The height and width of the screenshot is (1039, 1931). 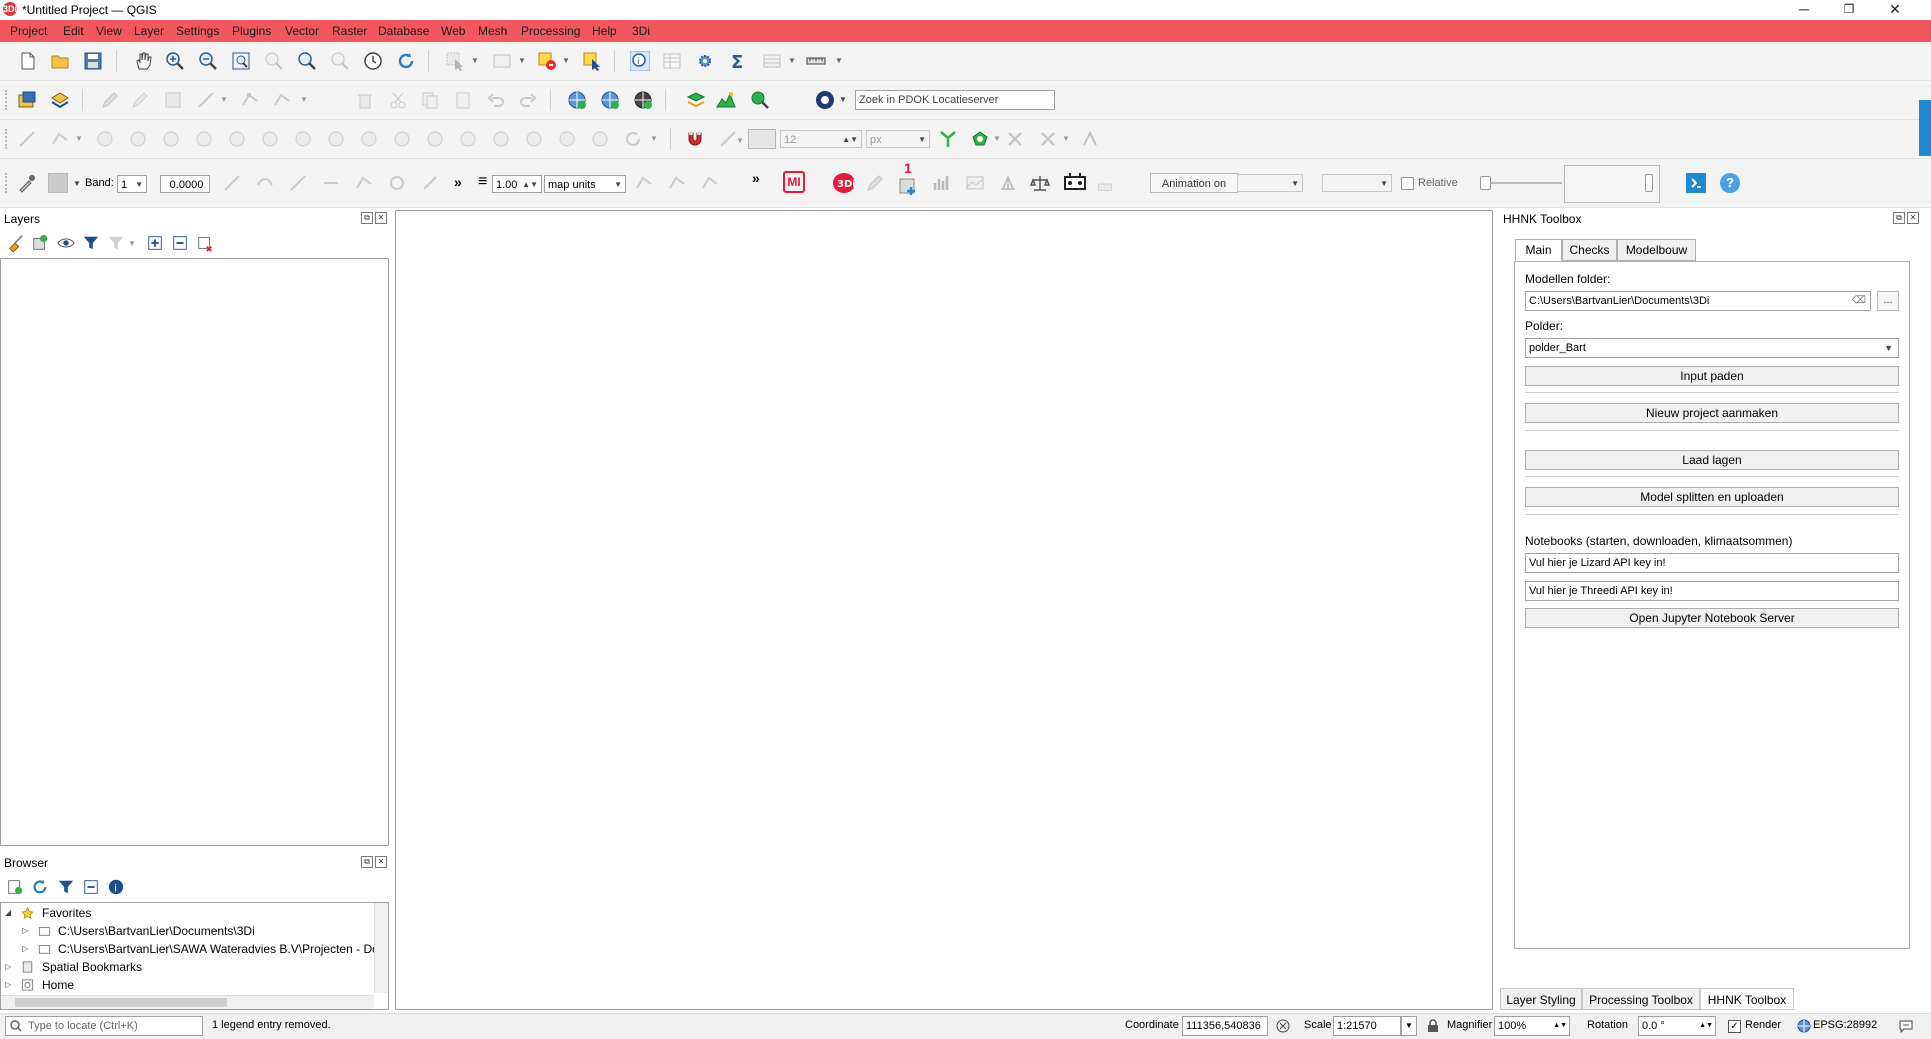 What do you see at coordinates (40, 243) in the screenshot?
I see `add-group-icon` at bounding box center [40, 243].